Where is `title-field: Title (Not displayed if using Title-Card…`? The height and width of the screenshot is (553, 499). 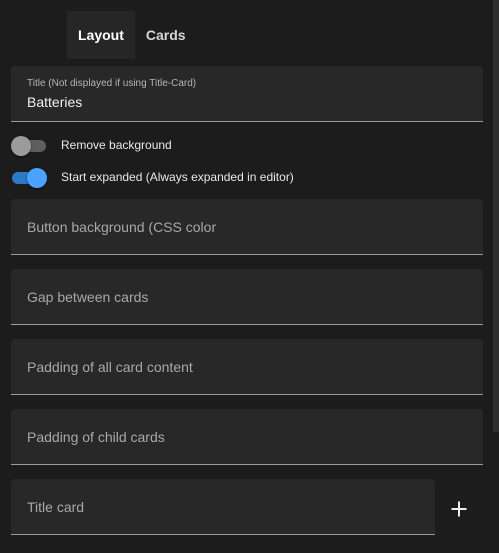
title-field: Title (Not displayed if using Title-Card… is located at coordinates (247, 94).